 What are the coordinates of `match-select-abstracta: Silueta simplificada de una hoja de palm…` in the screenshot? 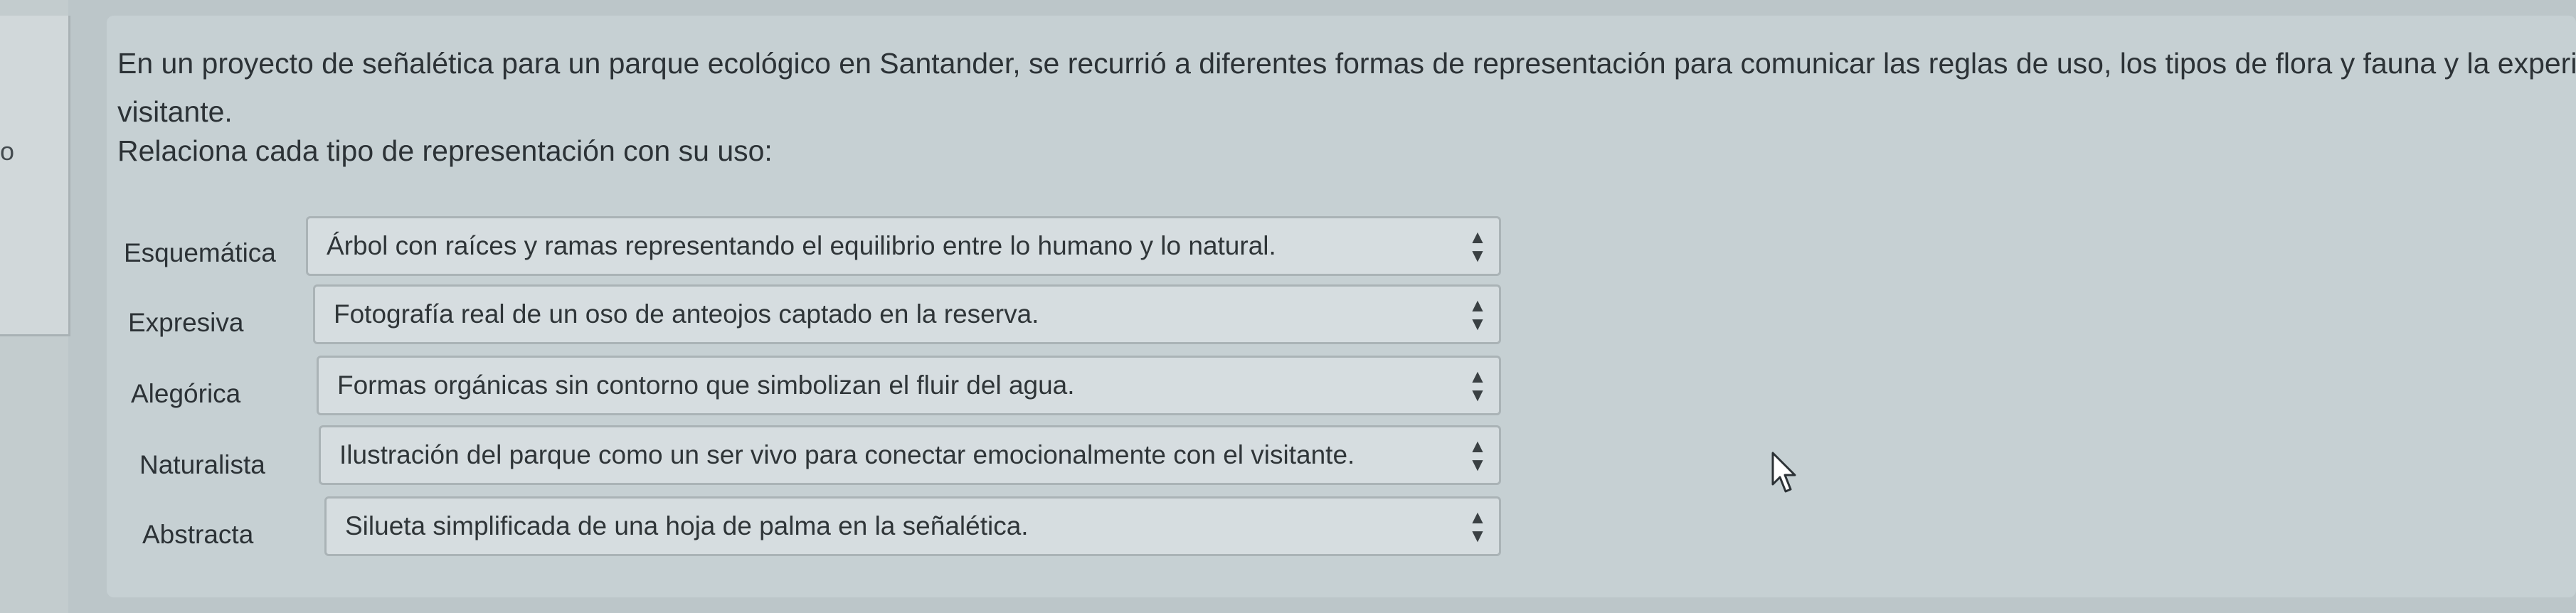 It's located at (912, 526).